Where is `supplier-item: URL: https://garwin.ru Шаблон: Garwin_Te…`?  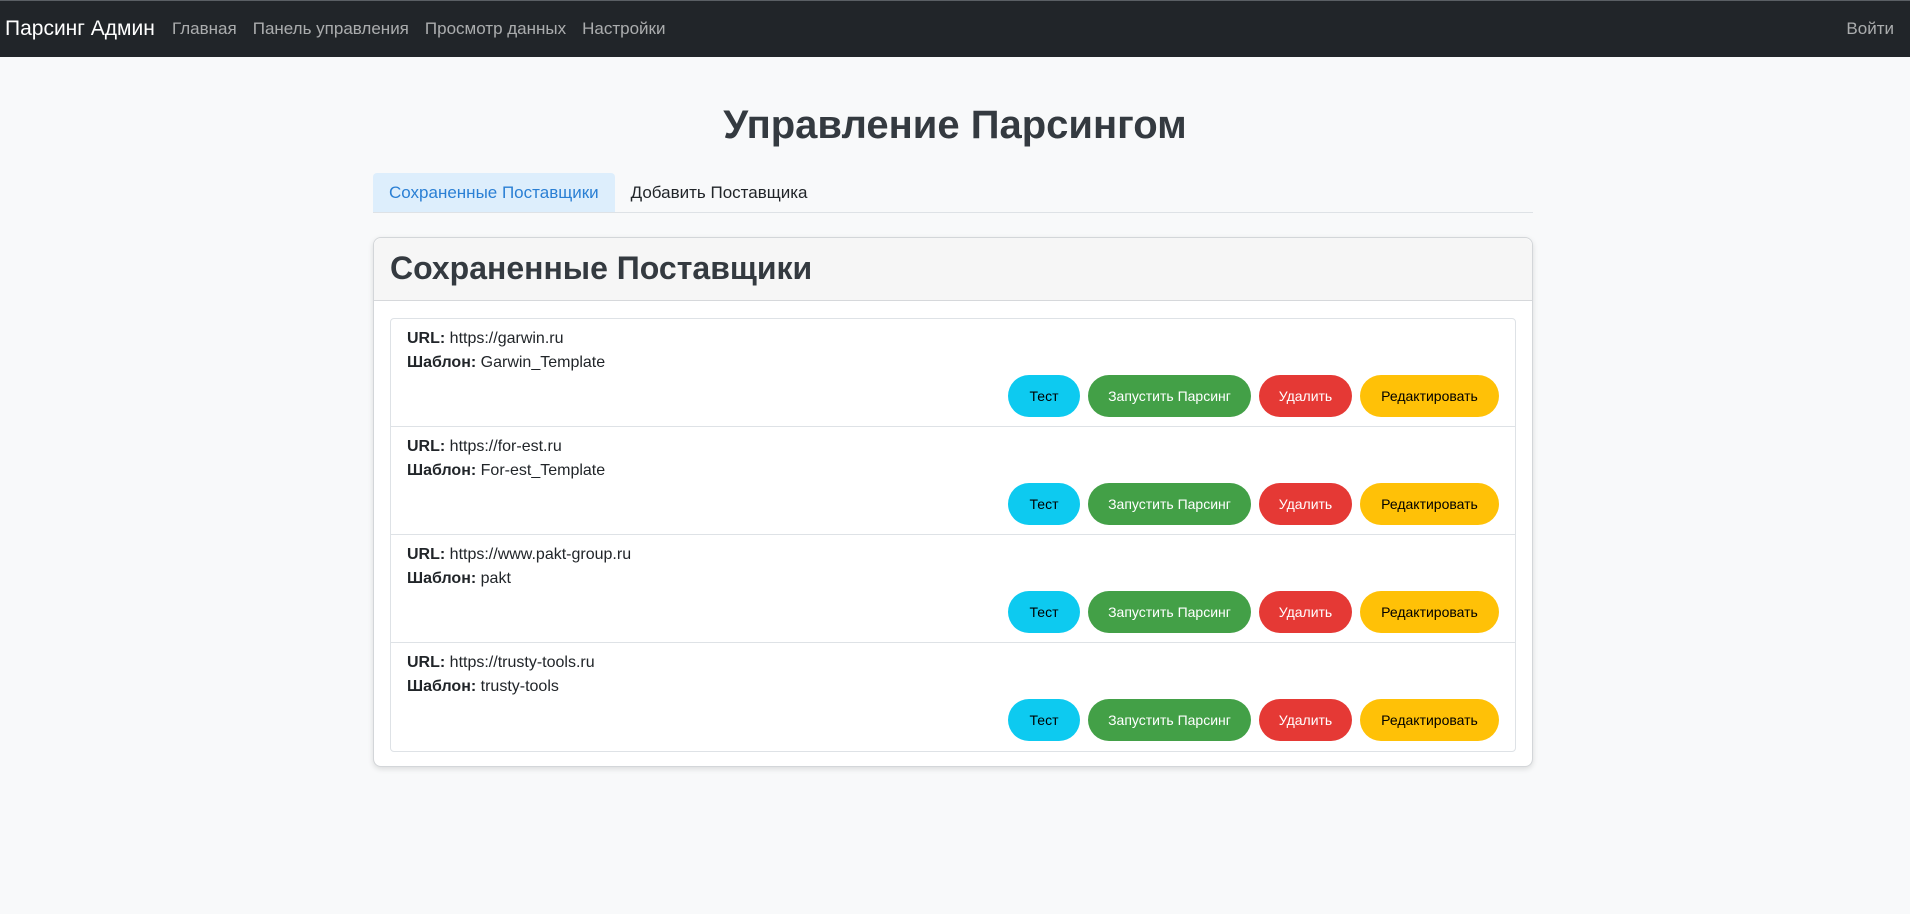 supplier-item: URL: https://garwin.ru Шаблон: Garwin_Te… is located at coordinates (953, 373).